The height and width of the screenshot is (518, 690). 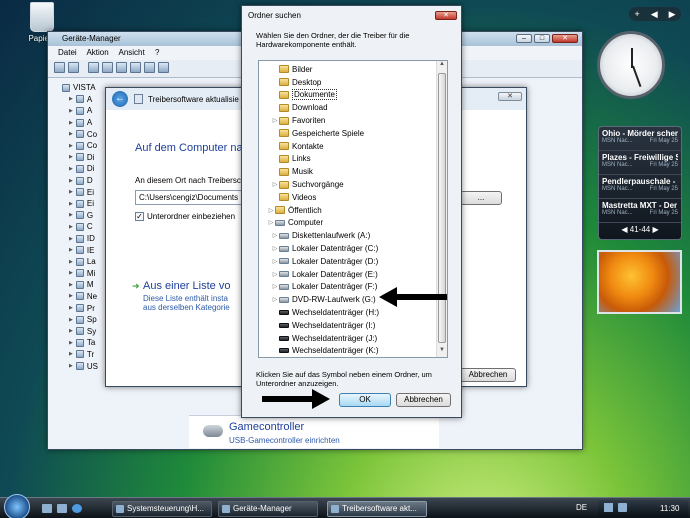 I want to click on folder-item: Bilder, so click(x=291, y=69).